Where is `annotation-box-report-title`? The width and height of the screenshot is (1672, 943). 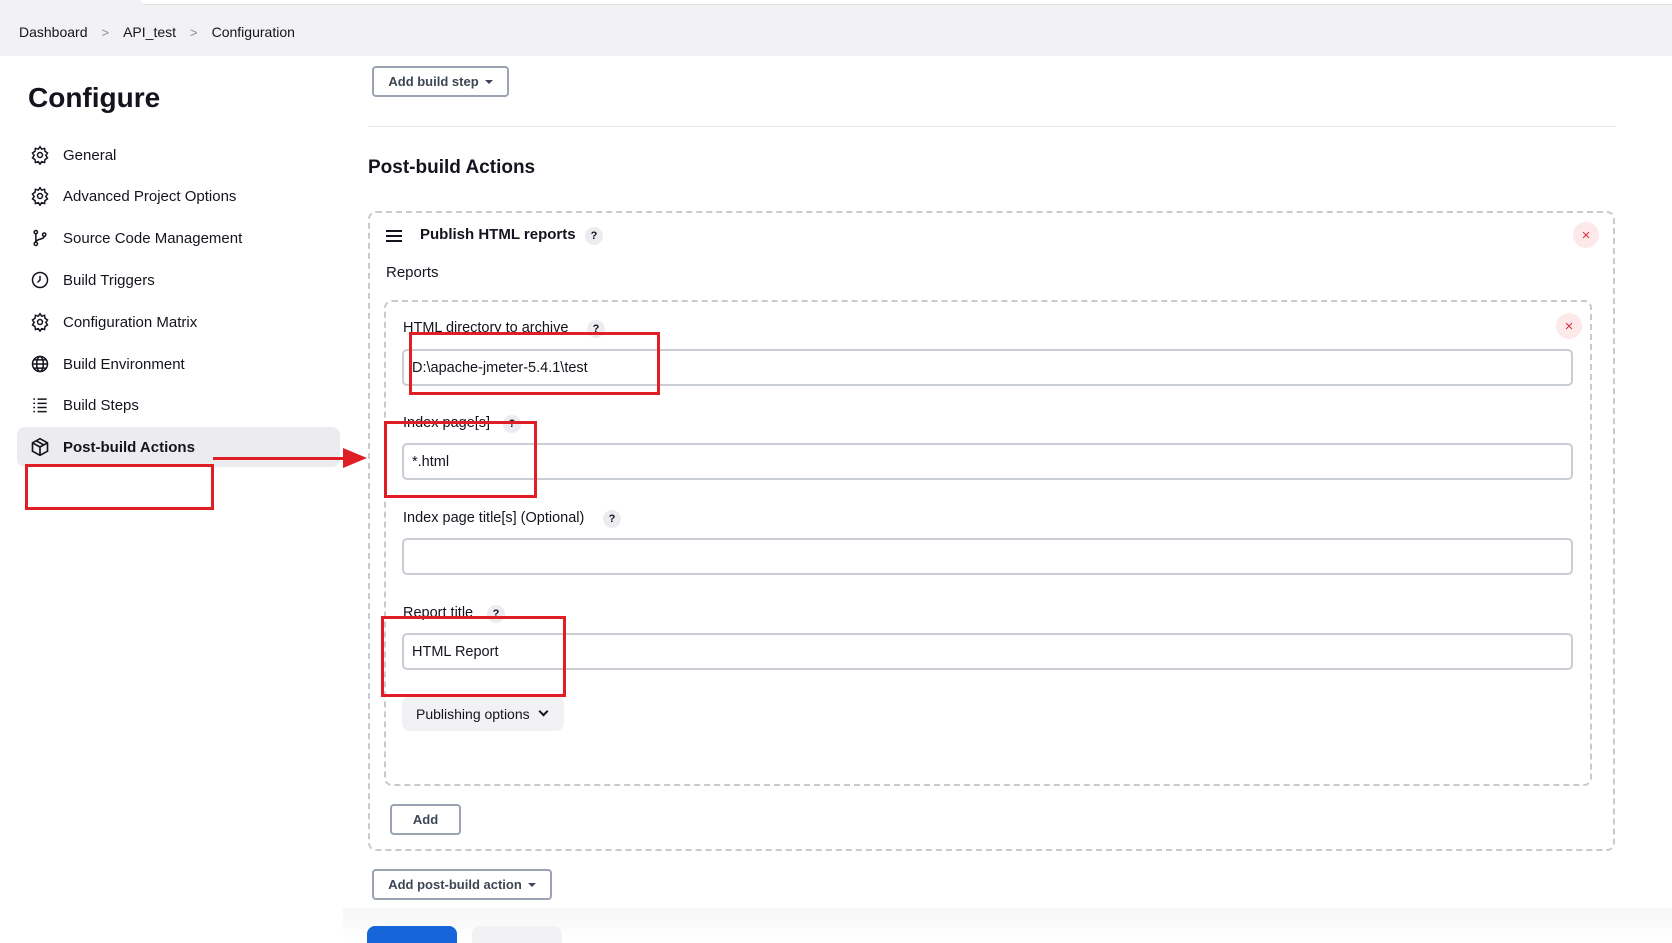
annotation-box-report-title is located at coordinates (473, 656).